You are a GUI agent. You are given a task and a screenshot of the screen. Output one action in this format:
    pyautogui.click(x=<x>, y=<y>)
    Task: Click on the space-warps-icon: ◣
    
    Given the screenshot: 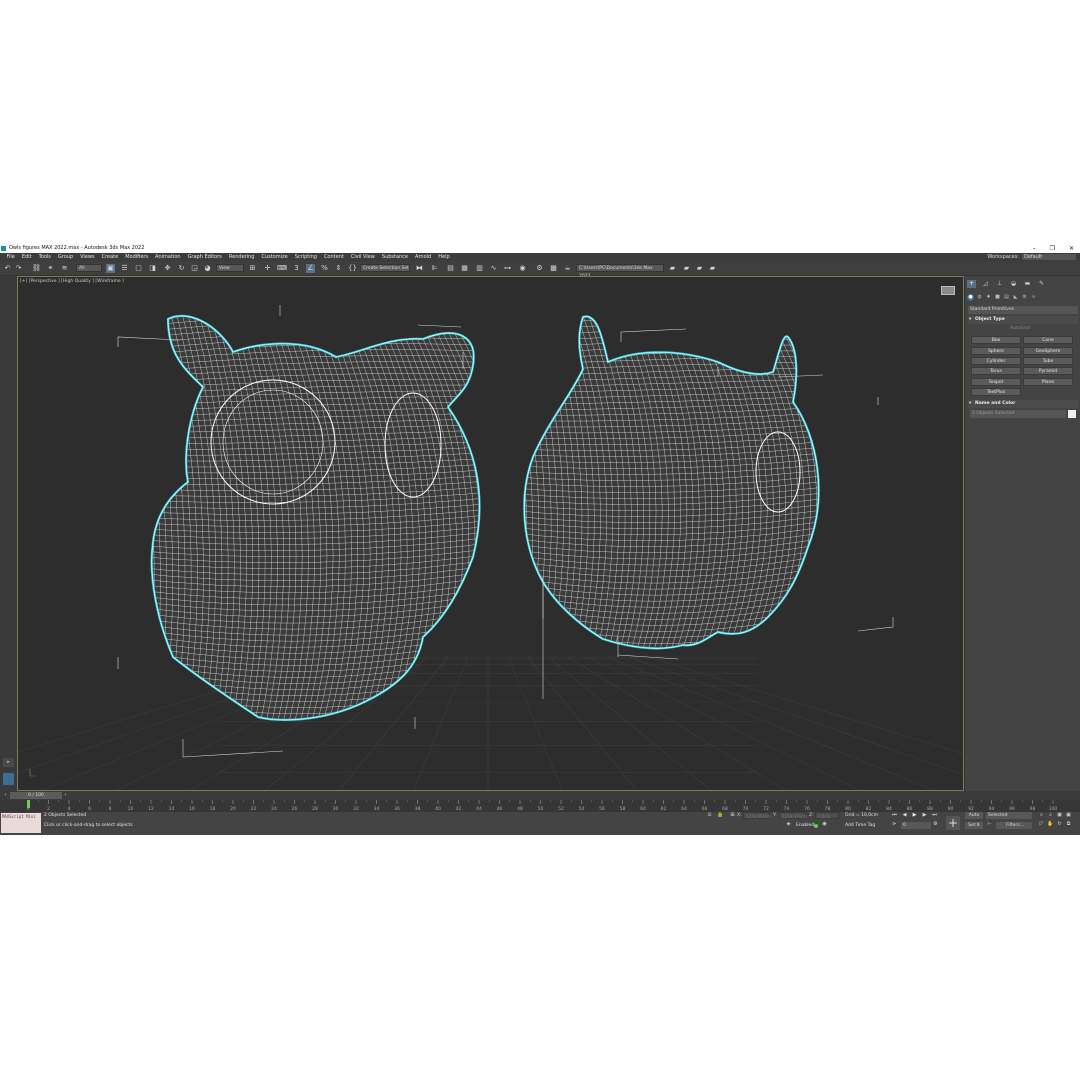 What is the action you would take?
    pyautogui.click(x=1015, y=297)
    